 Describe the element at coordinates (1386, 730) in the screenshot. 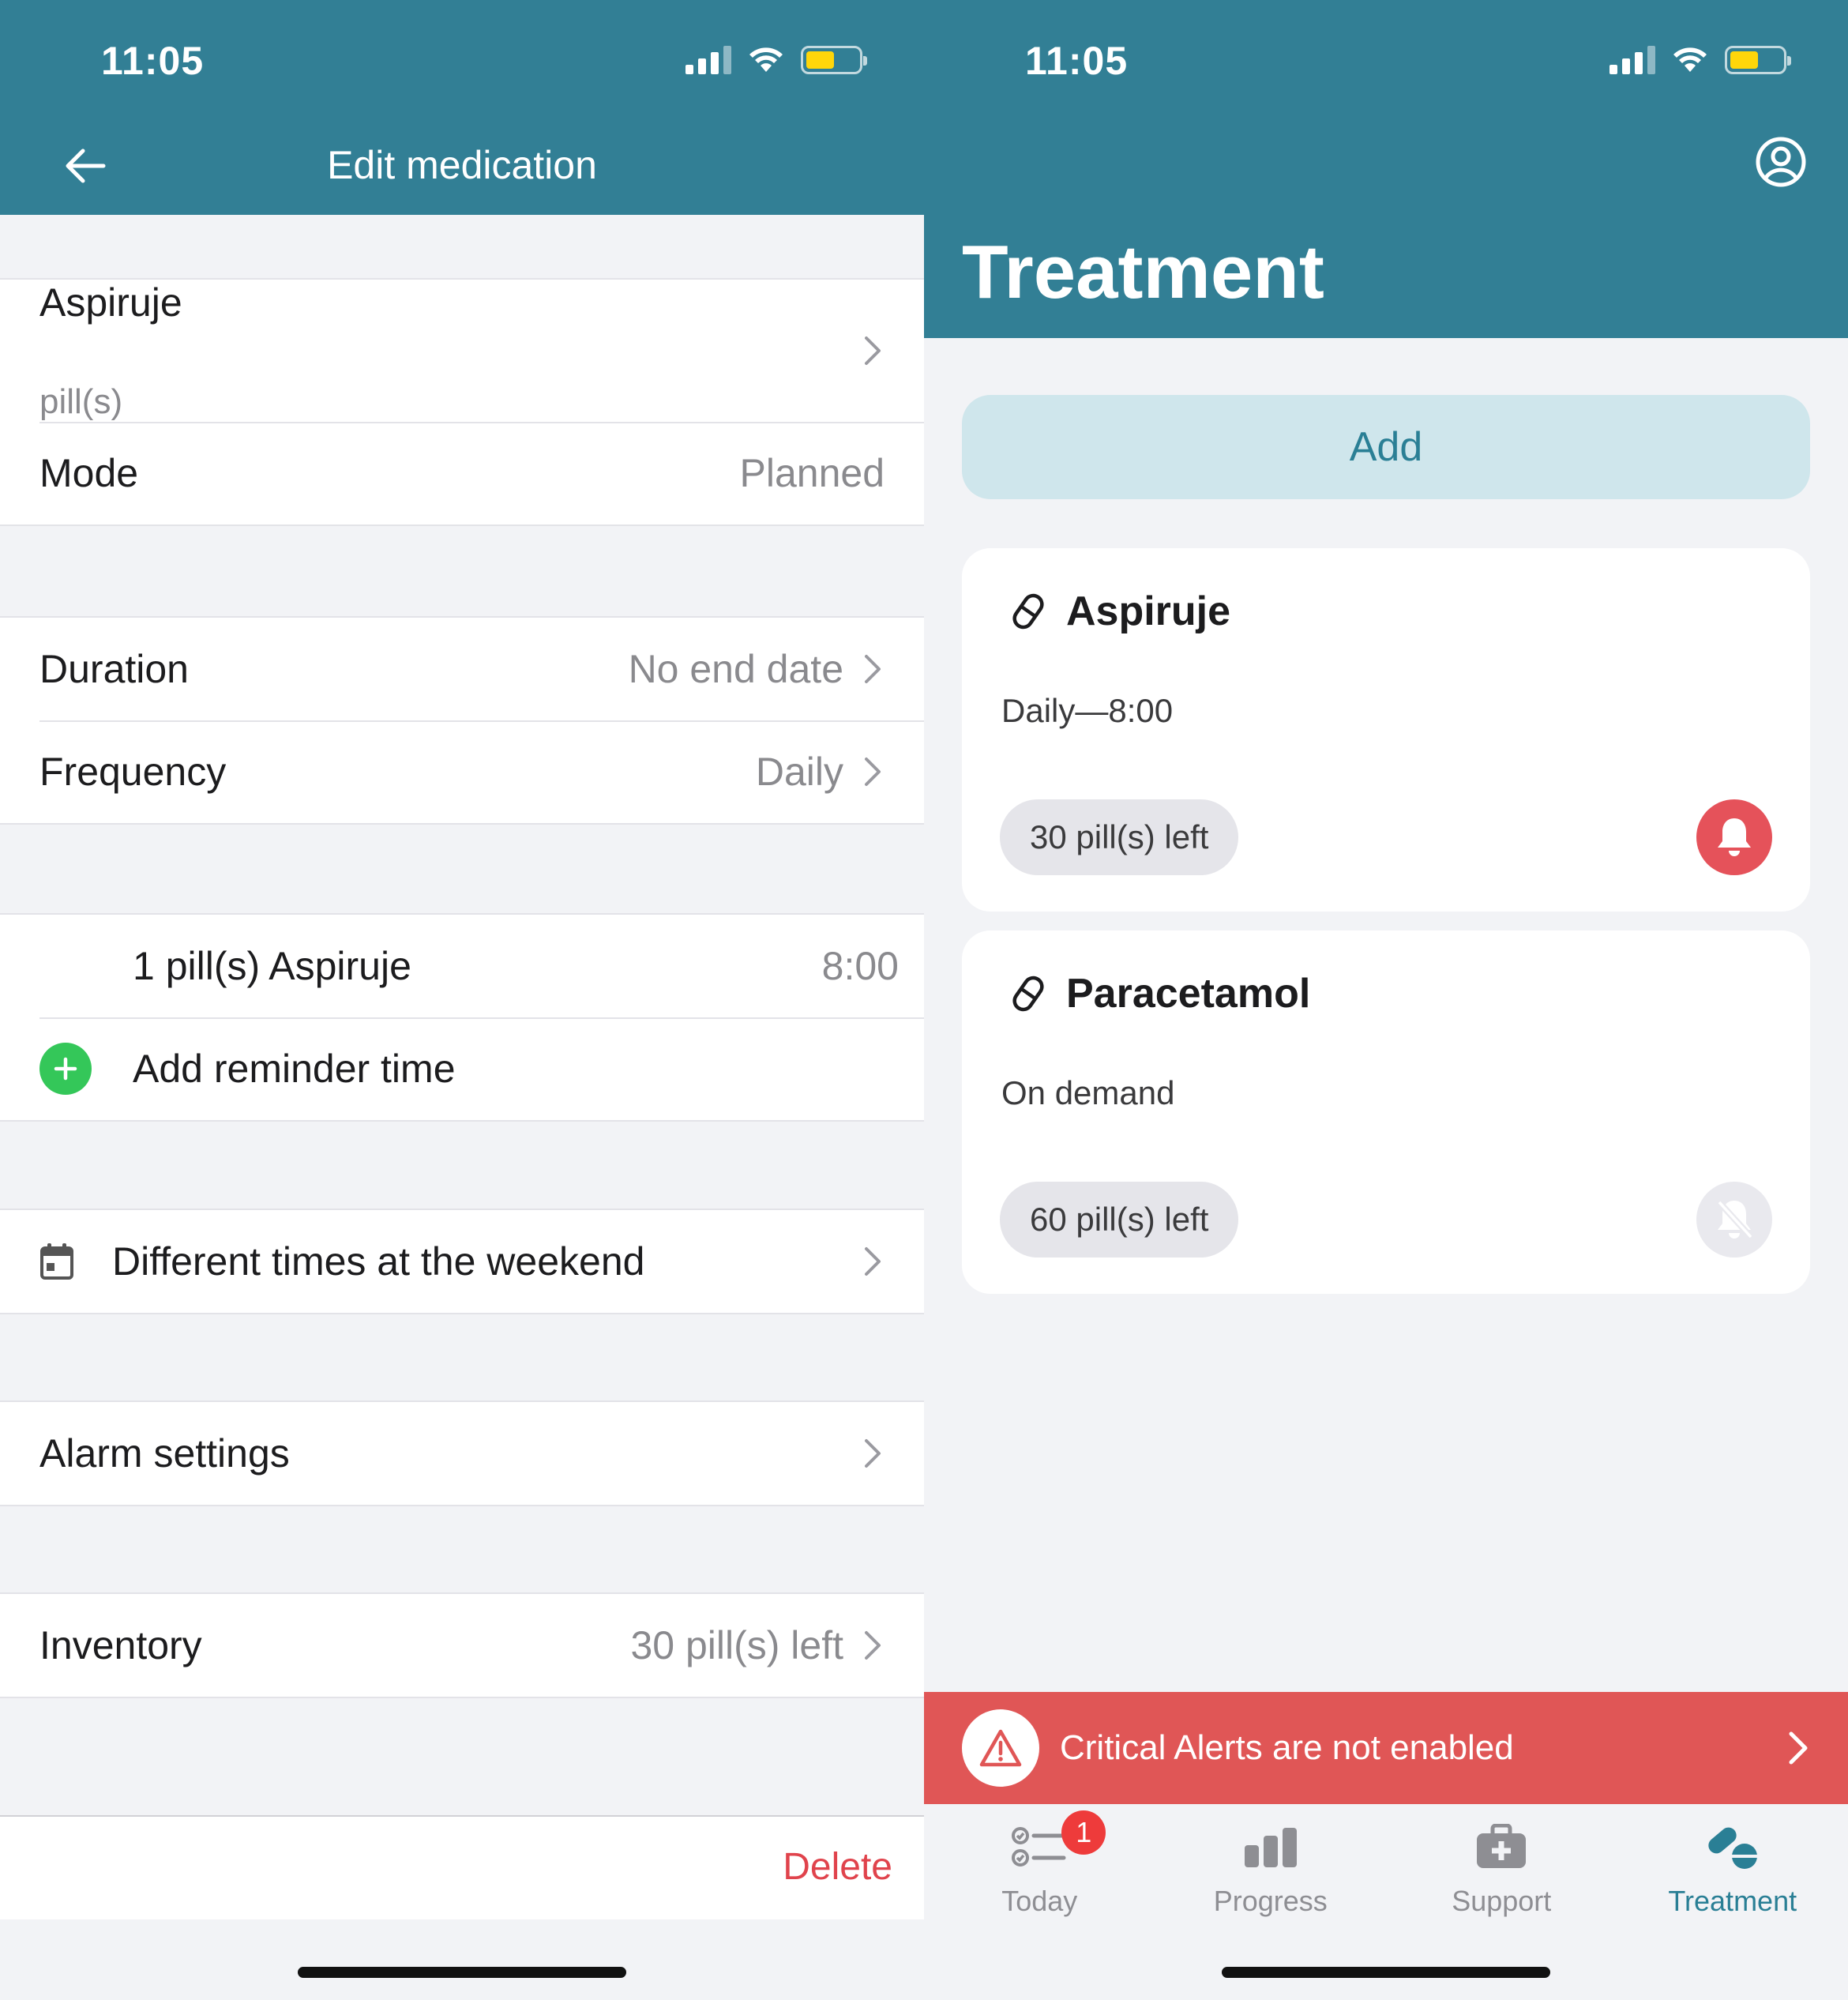

I see `medication-card: Aspiruje Daily—8:00 30 pill(s) left` at that location.